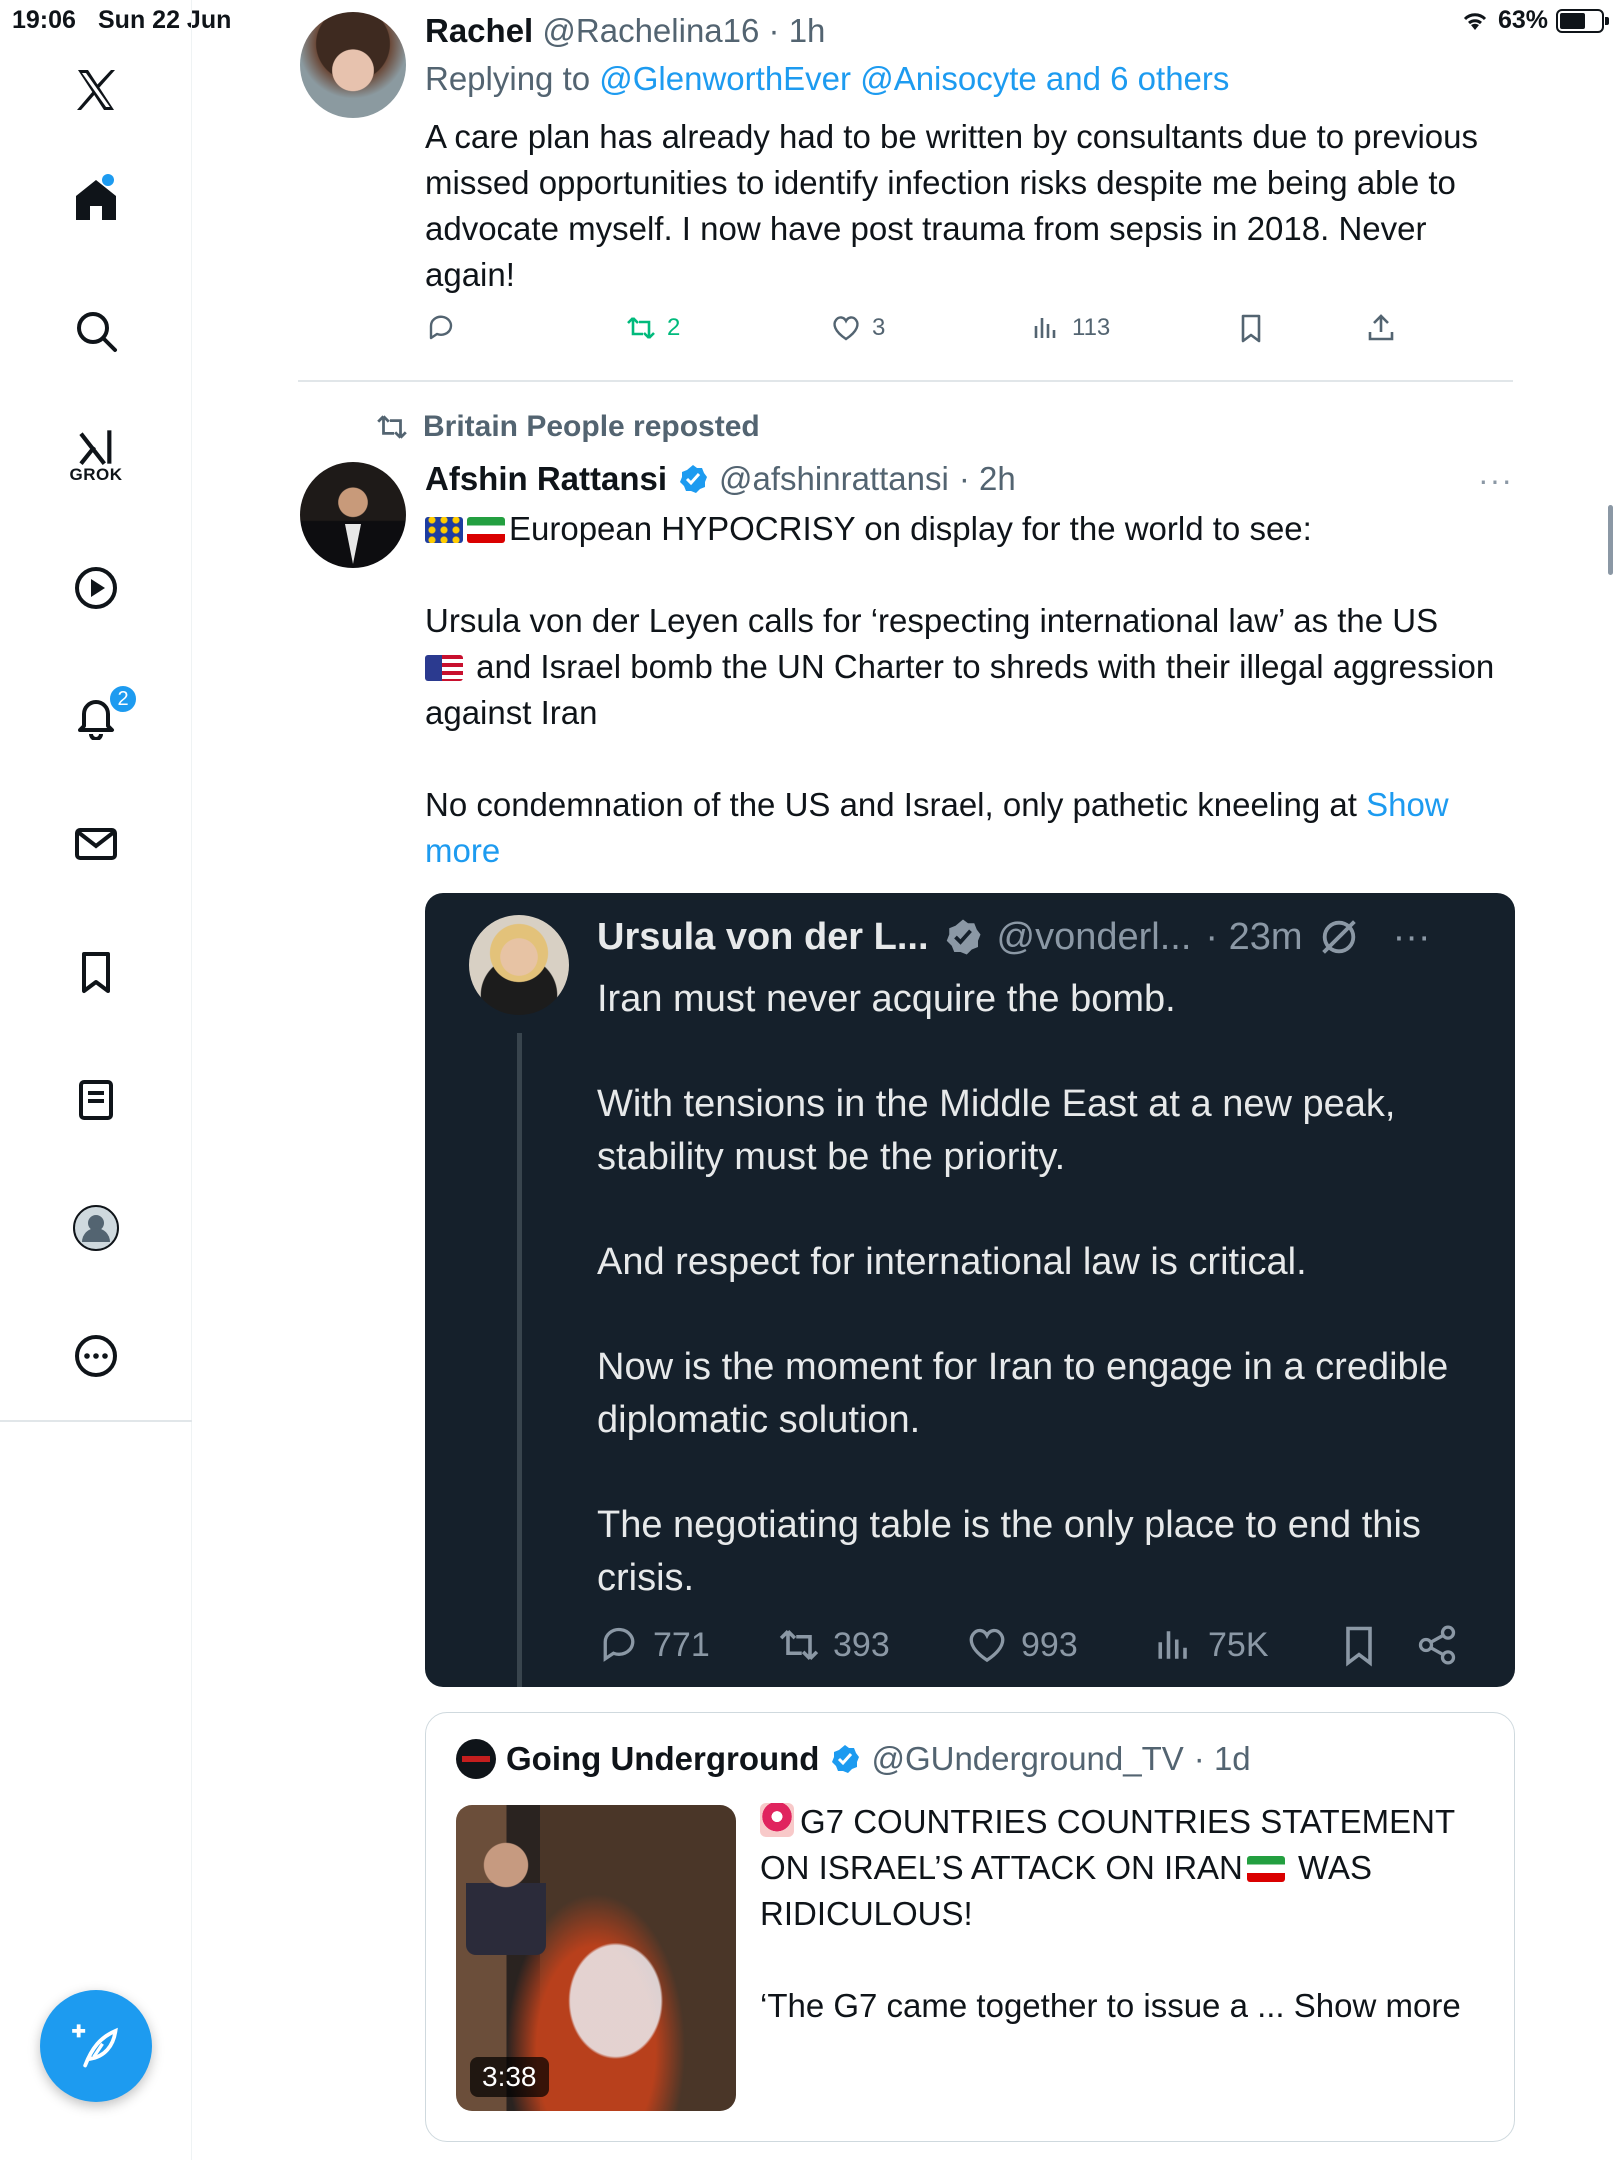 The image size is (1620, 2160). I want to click on envelope-icon, so click(96, 844).